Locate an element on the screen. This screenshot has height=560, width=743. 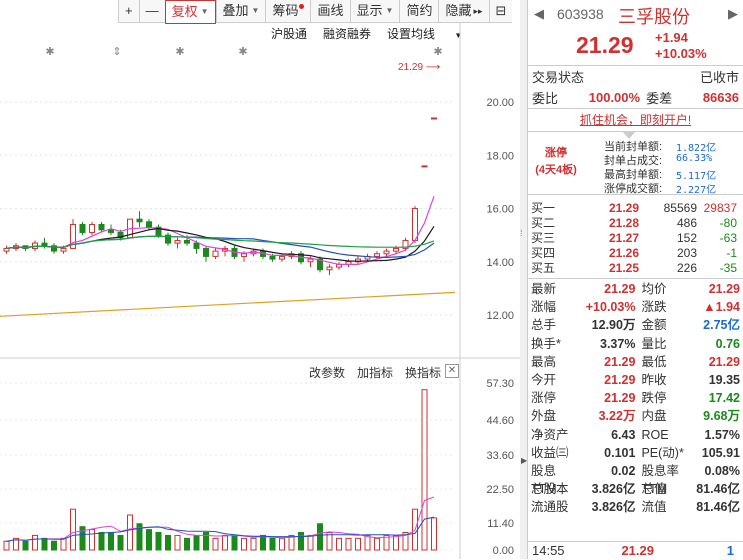
volume-tick-label: 0.00 is located at coordinates (503, 551).